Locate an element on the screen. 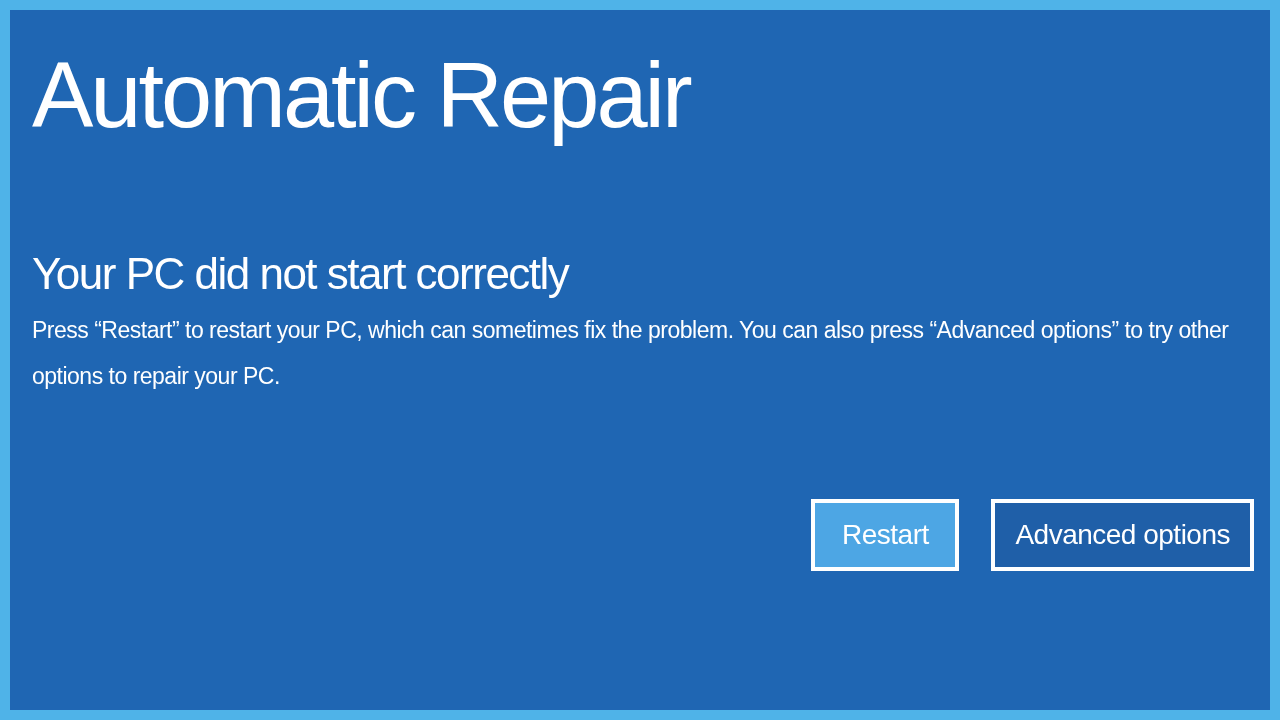  error-message: Press “Restart” to restart your PC, which can sometimes fix the problem. You can also press “Advanced options” to try other options to repair your PC. is located at coordinates (631, 354).